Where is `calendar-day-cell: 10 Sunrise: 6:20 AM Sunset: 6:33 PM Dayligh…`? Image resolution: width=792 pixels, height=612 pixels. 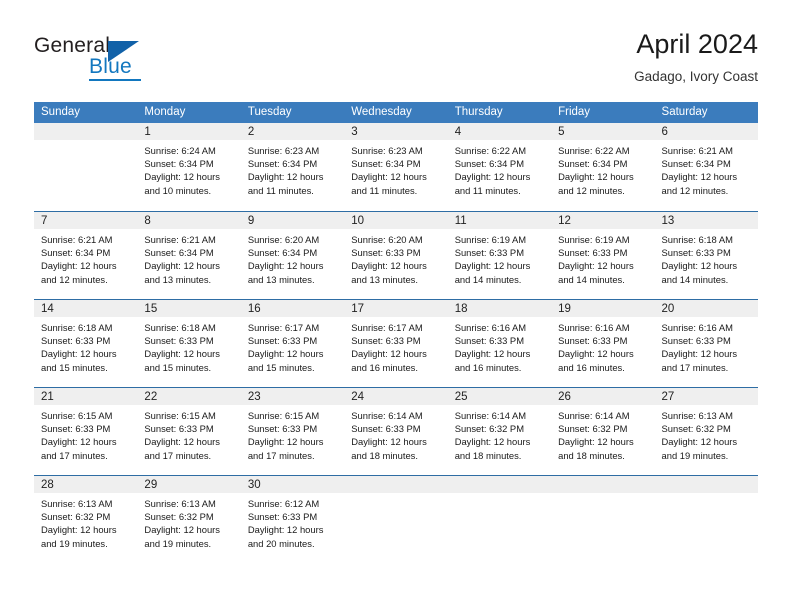
calendar-day-cell: 10 Sunrise: 6:20 AM Sunset: 6:33 PM Dayligh… is located at coordinates (396, 255).